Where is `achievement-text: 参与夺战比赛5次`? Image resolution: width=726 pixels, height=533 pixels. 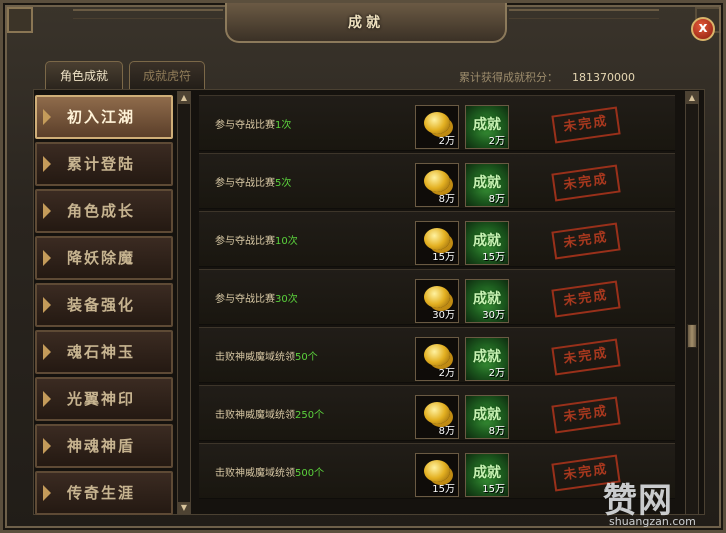
achievement-text: 参与夺战比赛5次 is located at coordinates (253, 181).